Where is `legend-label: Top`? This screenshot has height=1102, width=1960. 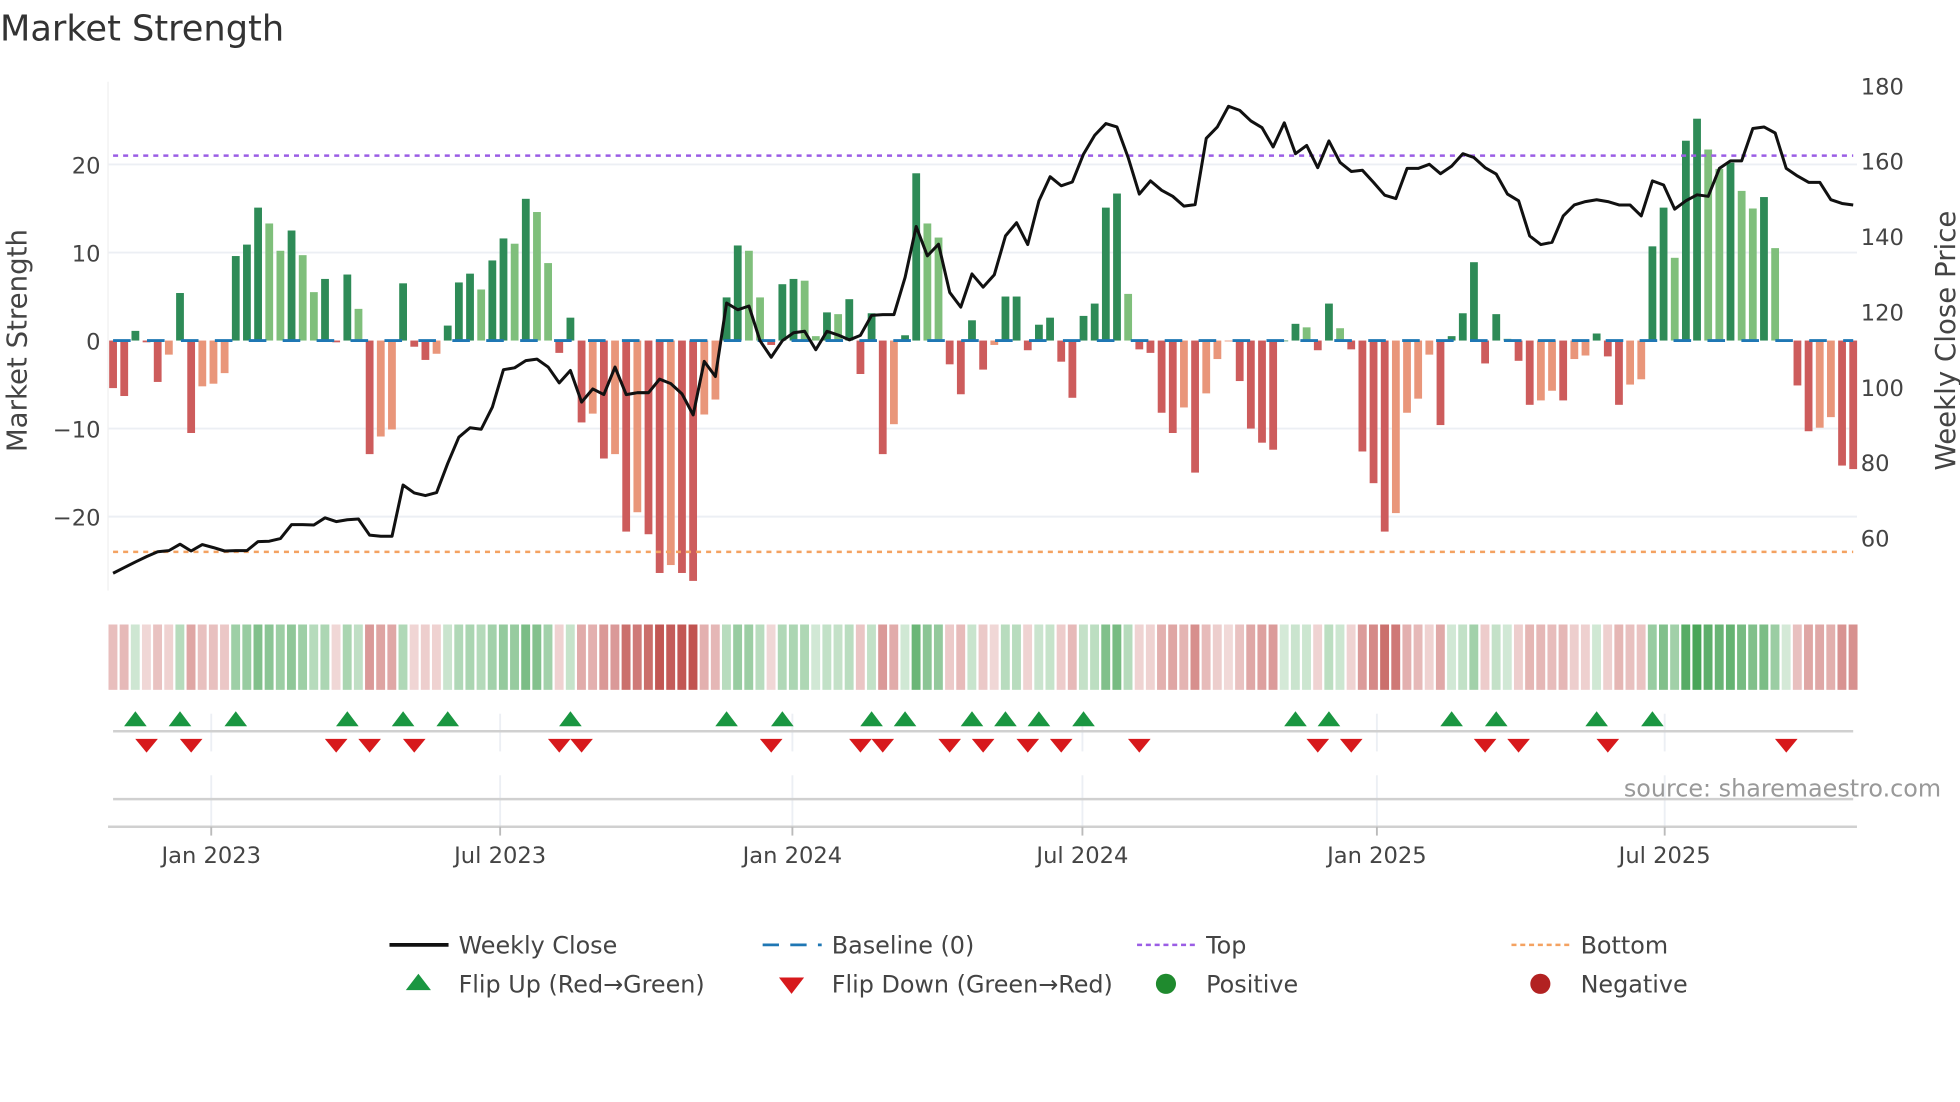 legend-label: Top is located at coordinates (1225, 946).